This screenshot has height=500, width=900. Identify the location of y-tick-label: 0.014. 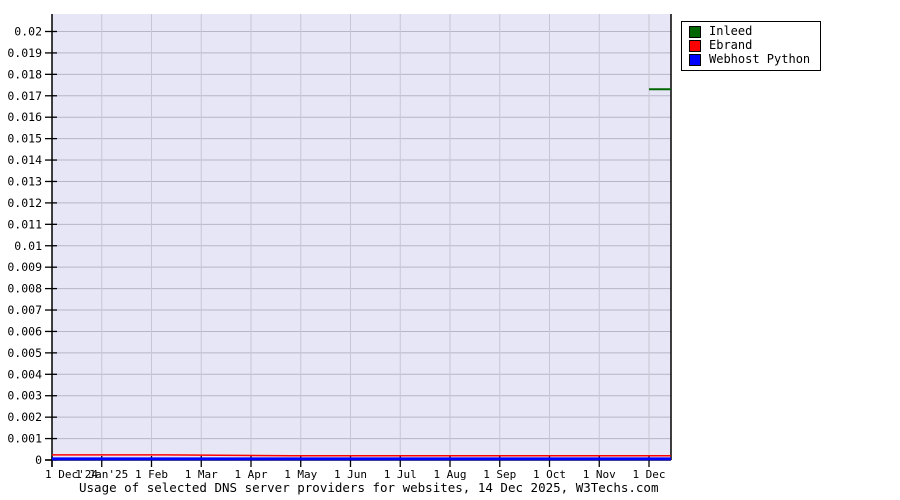
(24, 160).